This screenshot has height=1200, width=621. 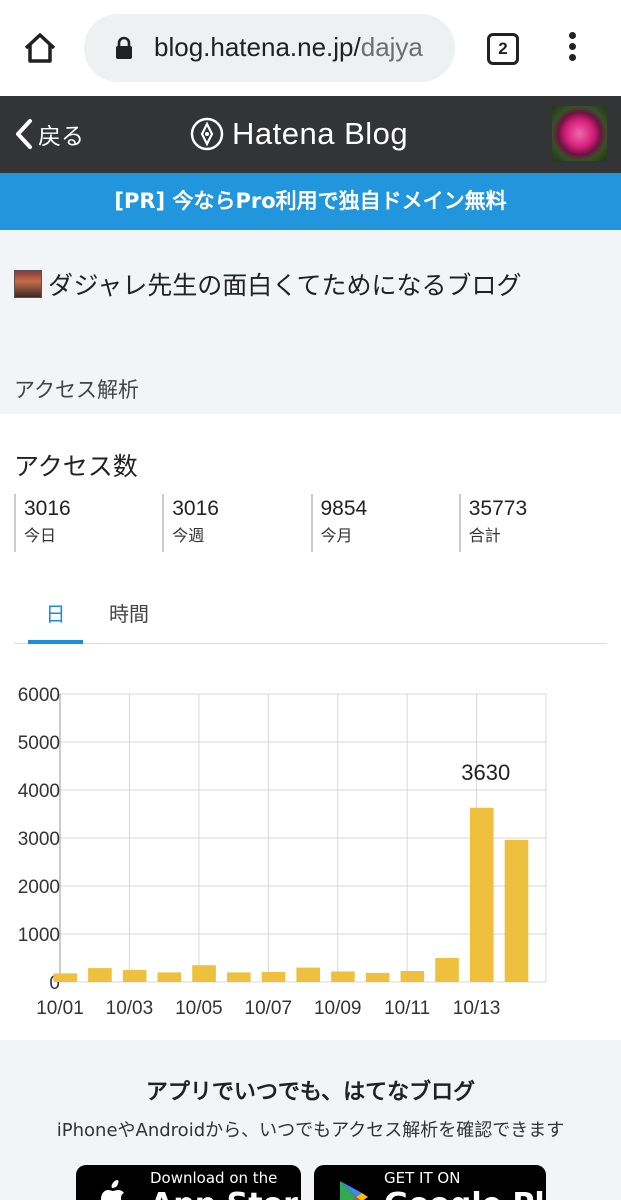 I want to click on access-heading: アクセス数, so click(x=76, y=466).